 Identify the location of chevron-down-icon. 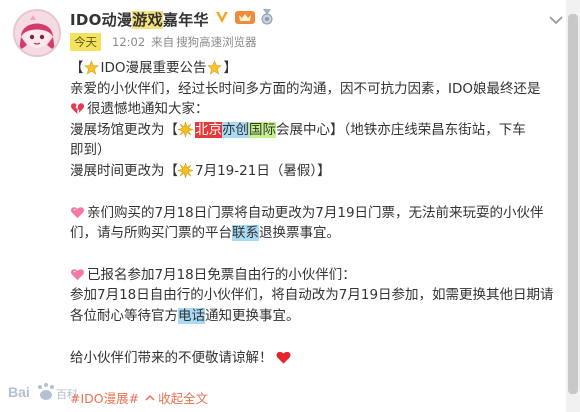
(556, 22).